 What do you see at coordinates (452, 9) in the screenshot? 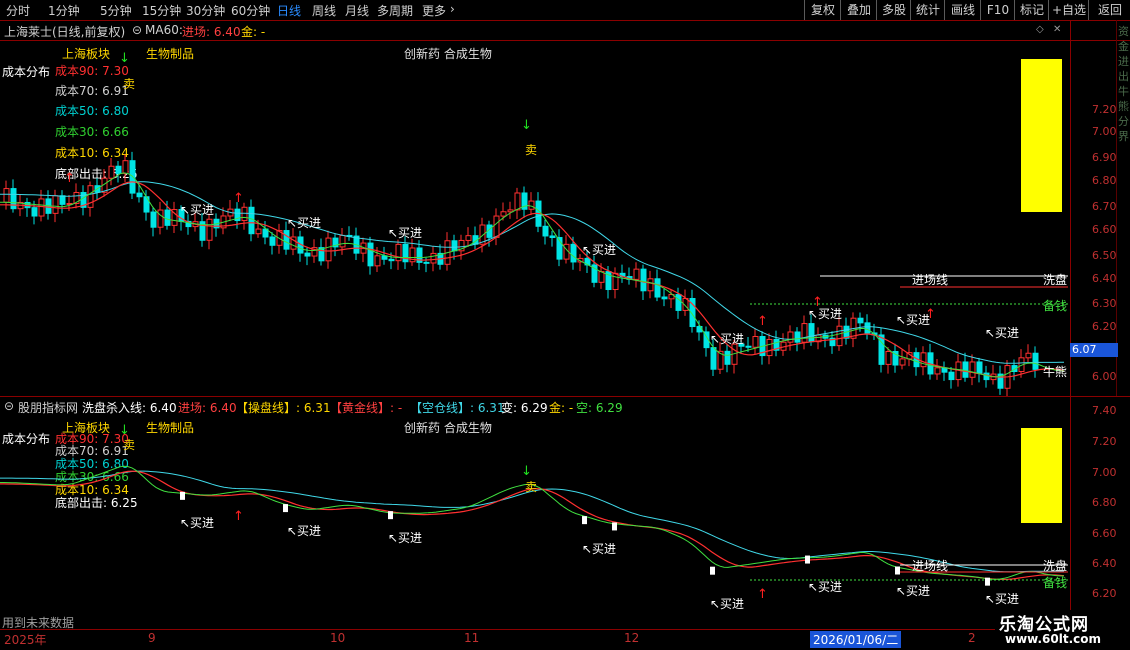
I see `chevron-right-icon: ›` at bounding box center [452, 9].